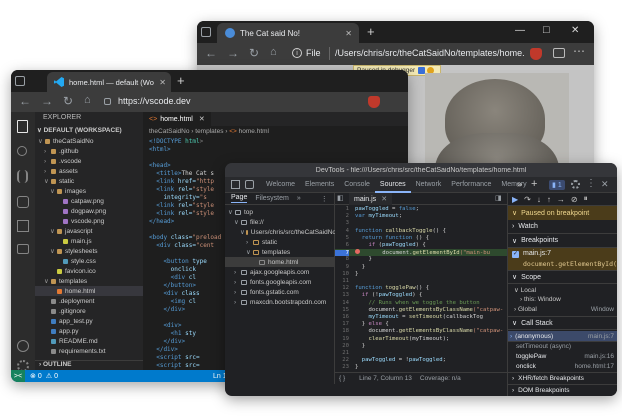 This screenshot has height=419, width=622. Describe the element at coordinates (280, 212) in the screenshot. I see `page-tree-item: ∨ top` at that location.